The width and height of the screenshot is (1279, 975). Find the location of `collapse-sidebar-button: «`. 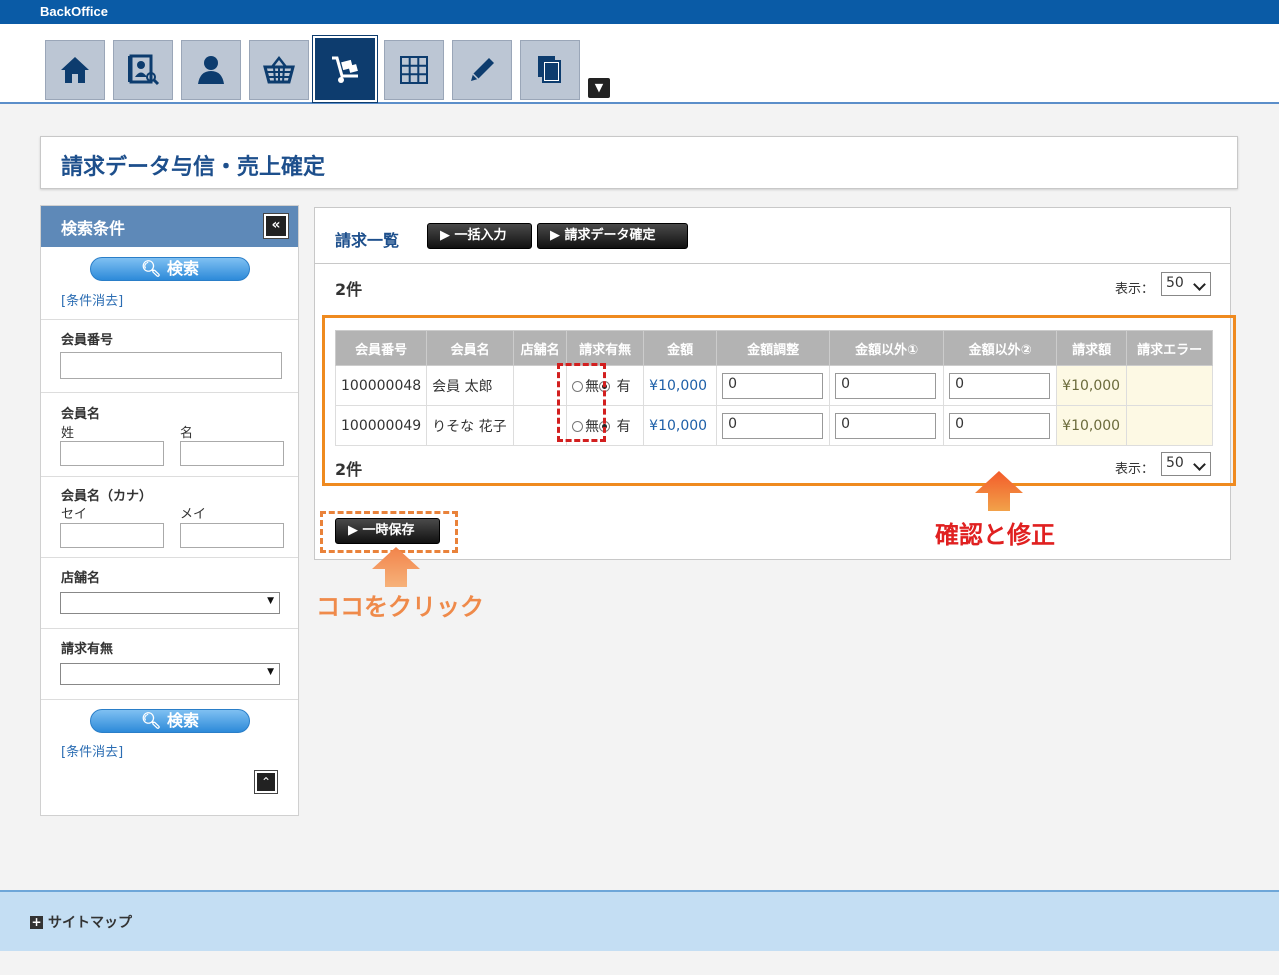

collapse-sidebar-button: « is located at coordinates (276, 226).